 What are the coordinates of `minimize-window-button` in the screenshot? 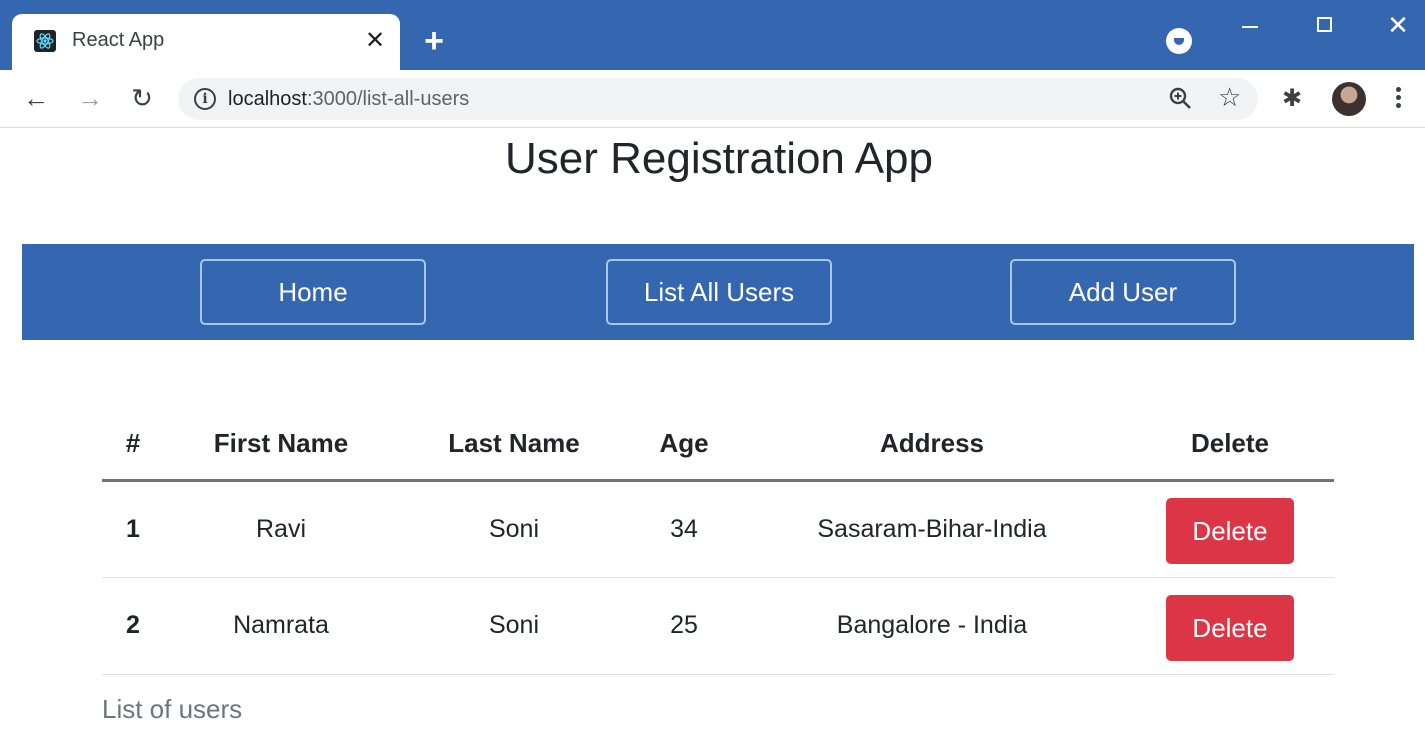 It's located at (1250, 25).